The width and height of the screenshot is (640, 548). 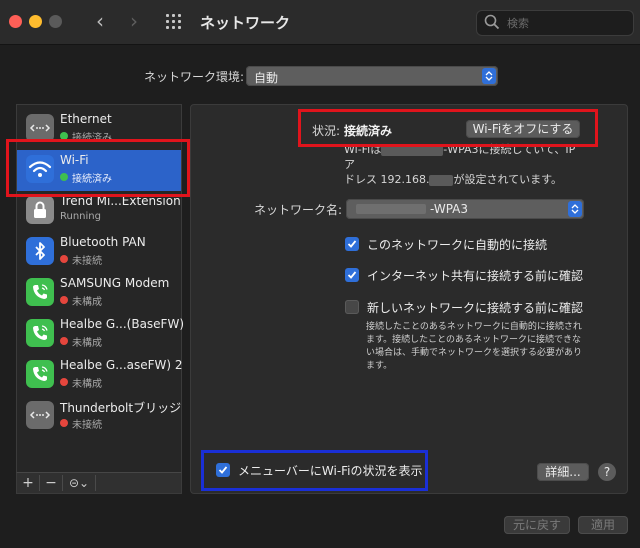 I want to click on ask-new-network-checkbox, so click(x=352, y=307).